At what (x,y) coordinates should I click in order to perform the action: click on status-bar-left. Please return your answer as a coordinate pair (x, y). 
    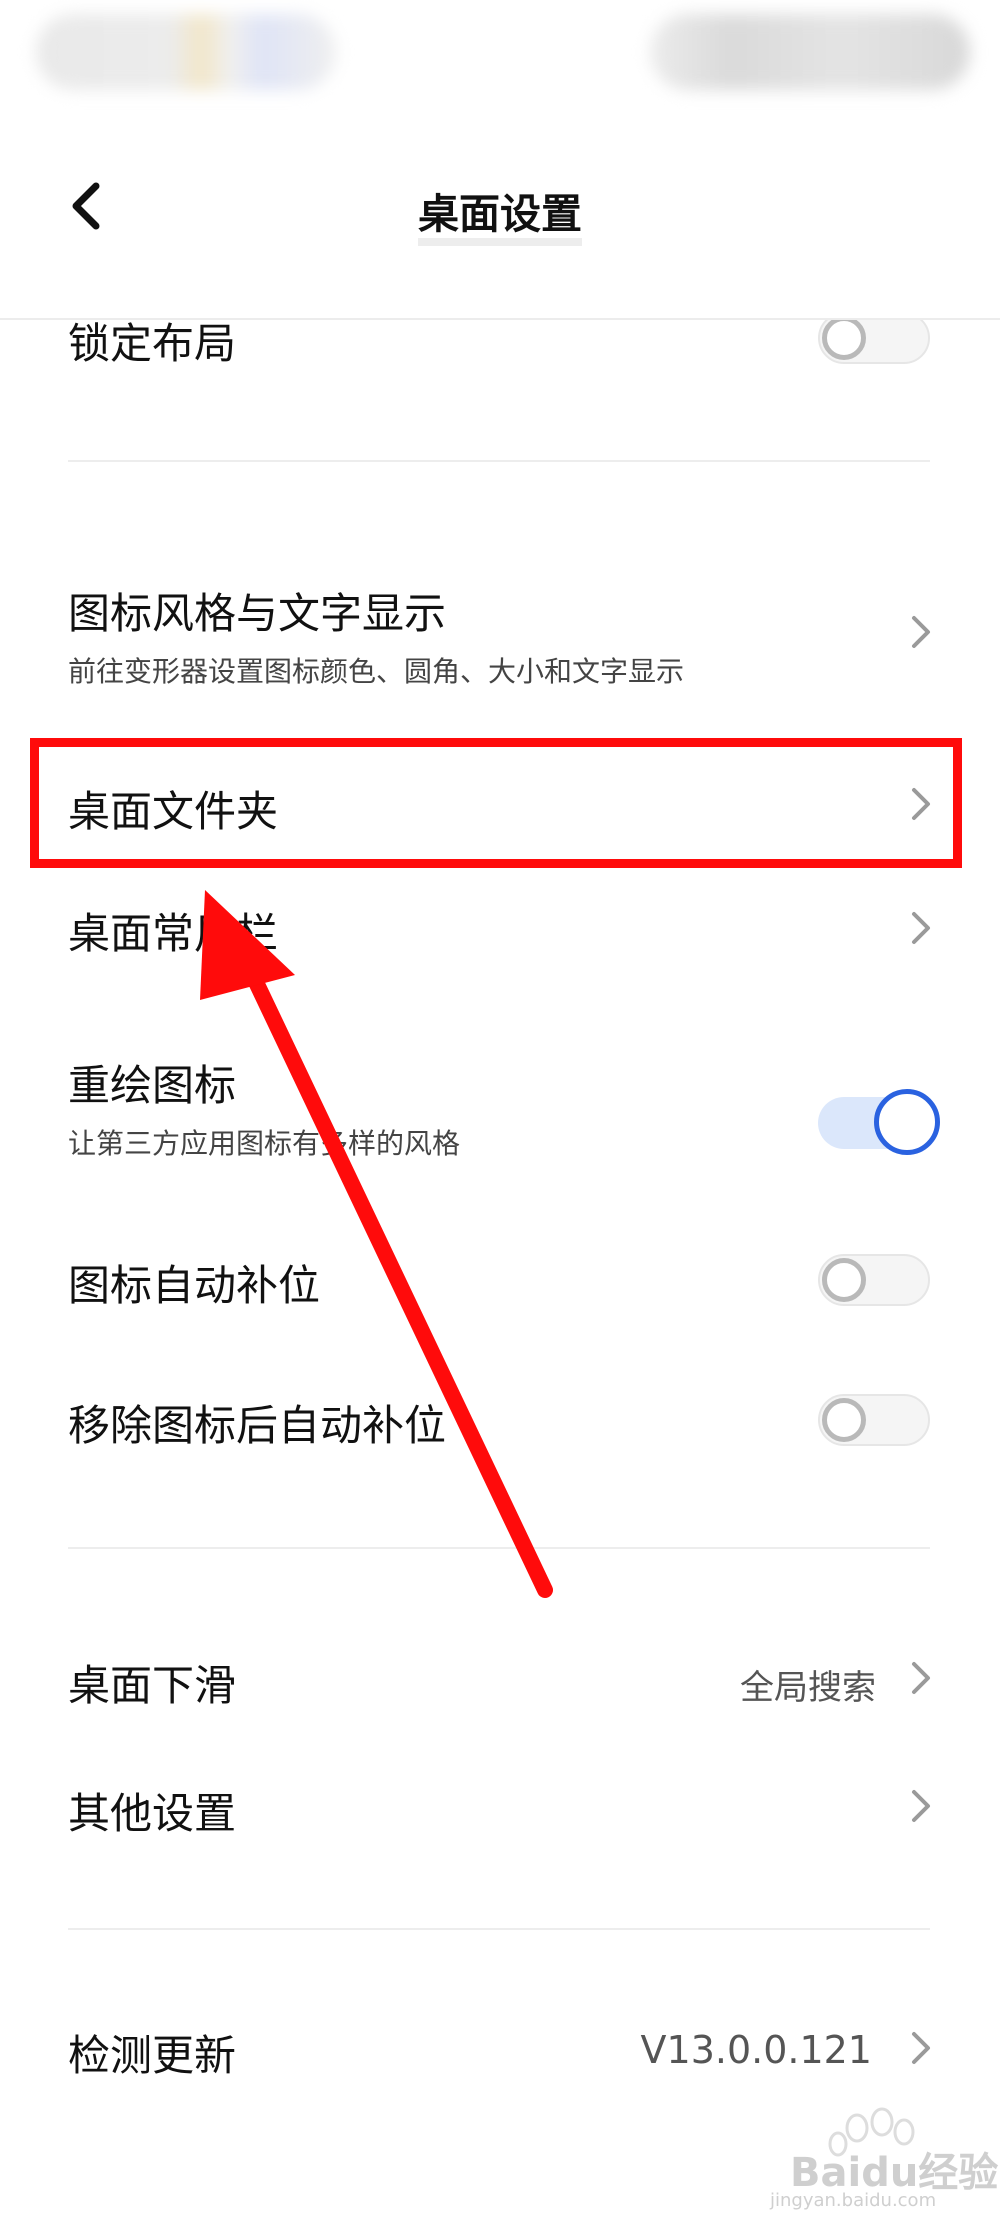
    Looking at the image, I should click on (186, 52).